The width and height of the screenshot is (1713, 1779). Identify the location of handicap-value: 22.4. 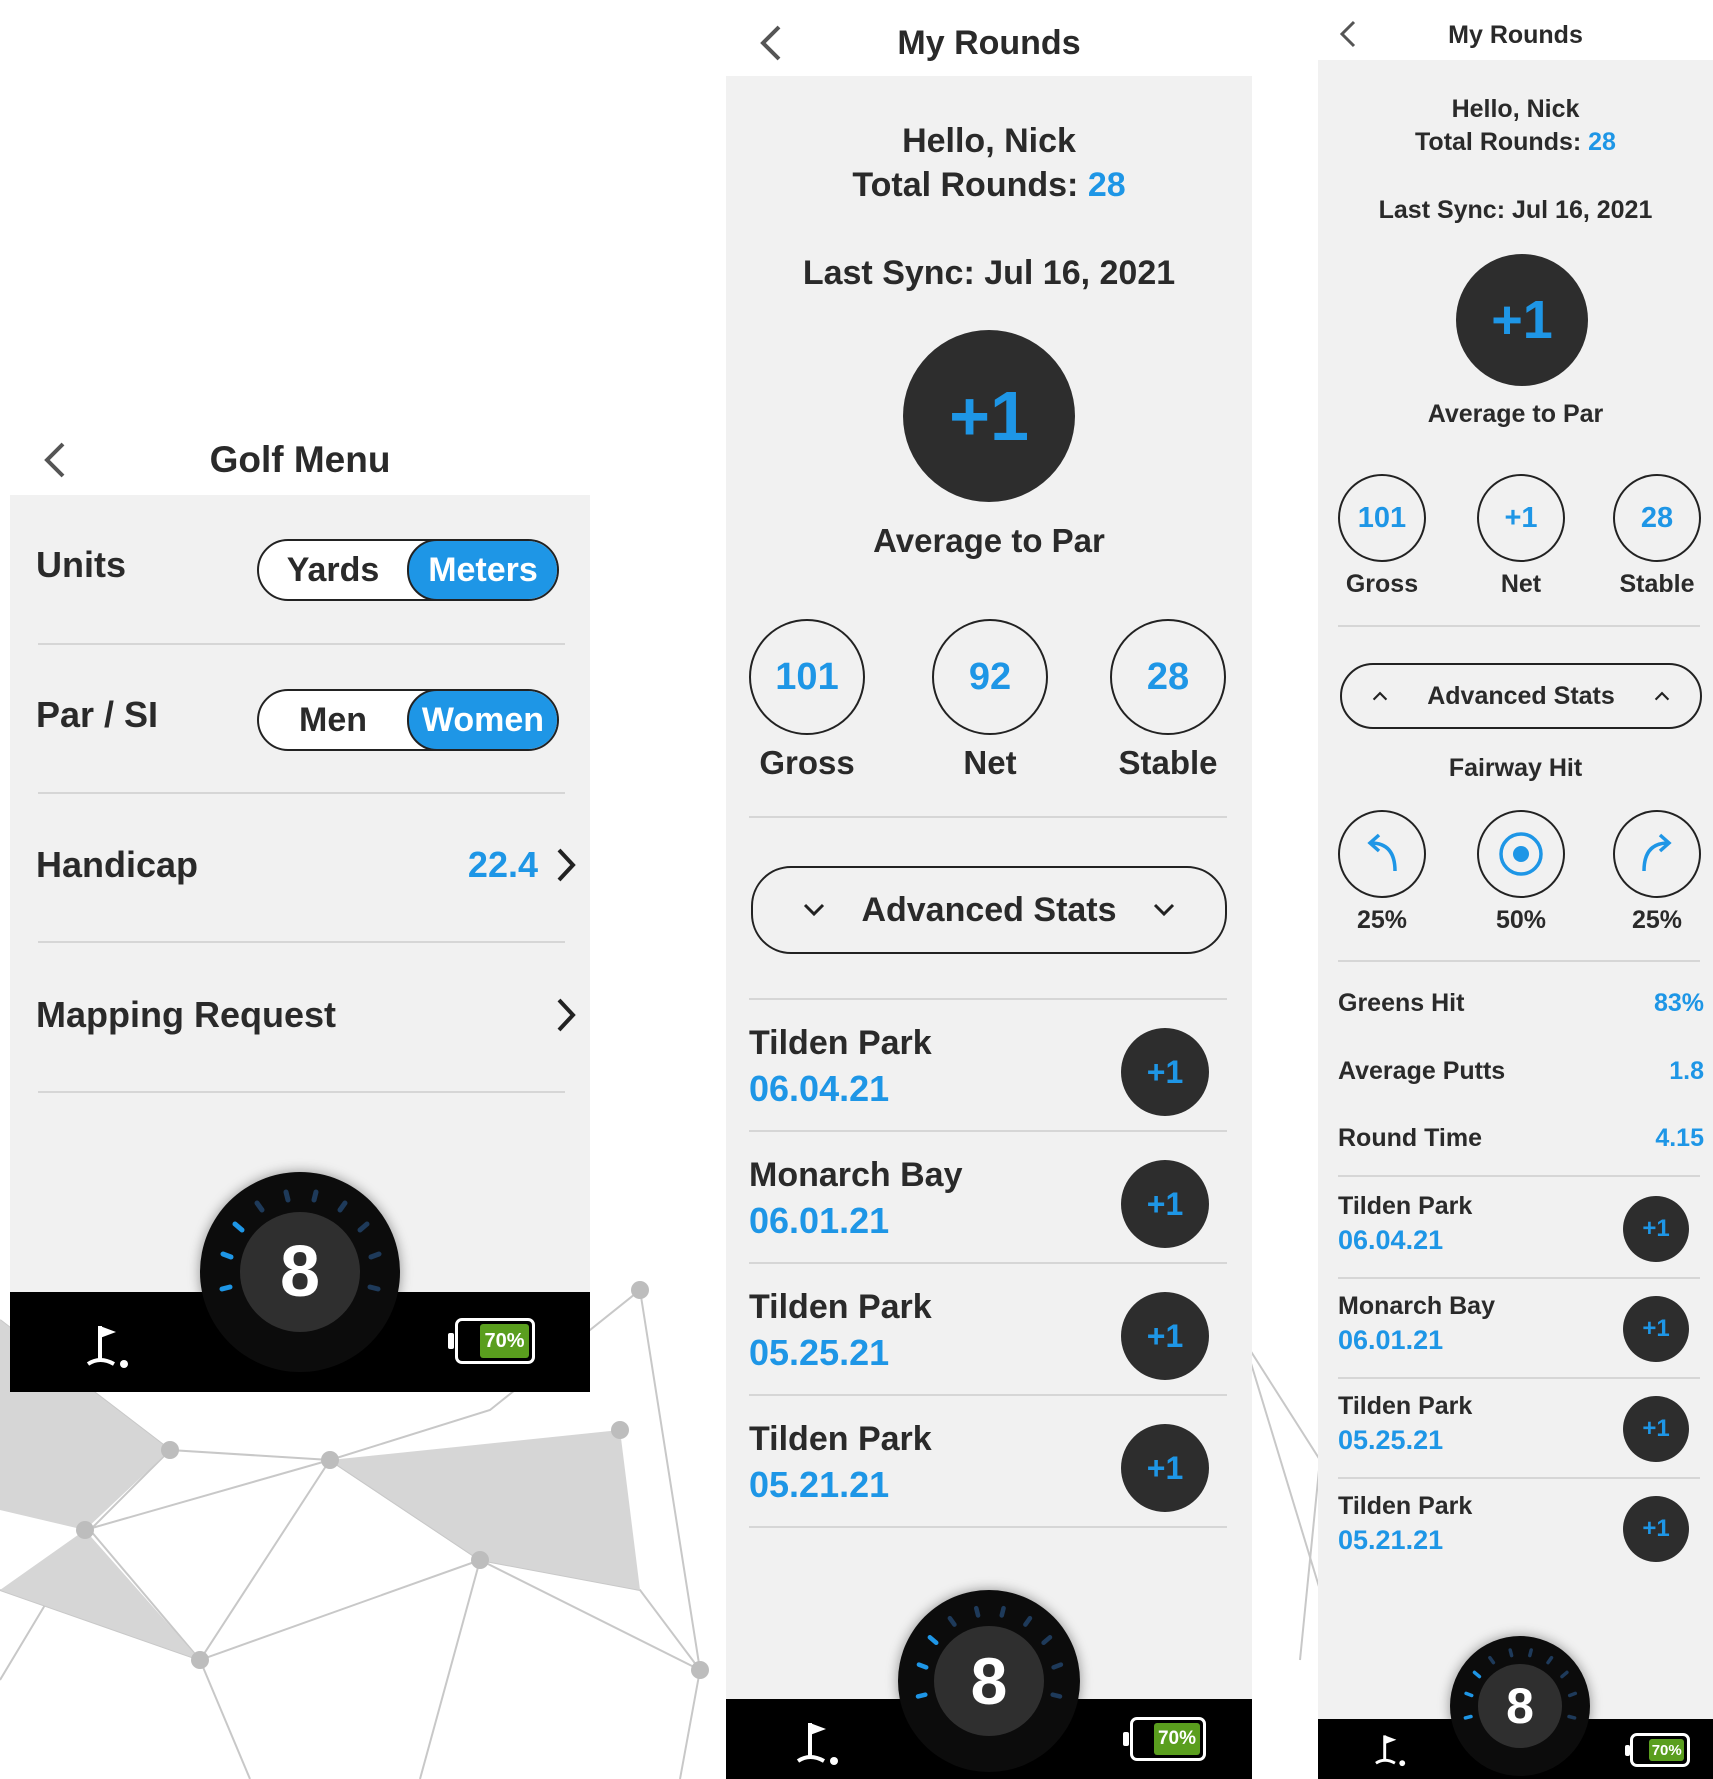
(502, 864).